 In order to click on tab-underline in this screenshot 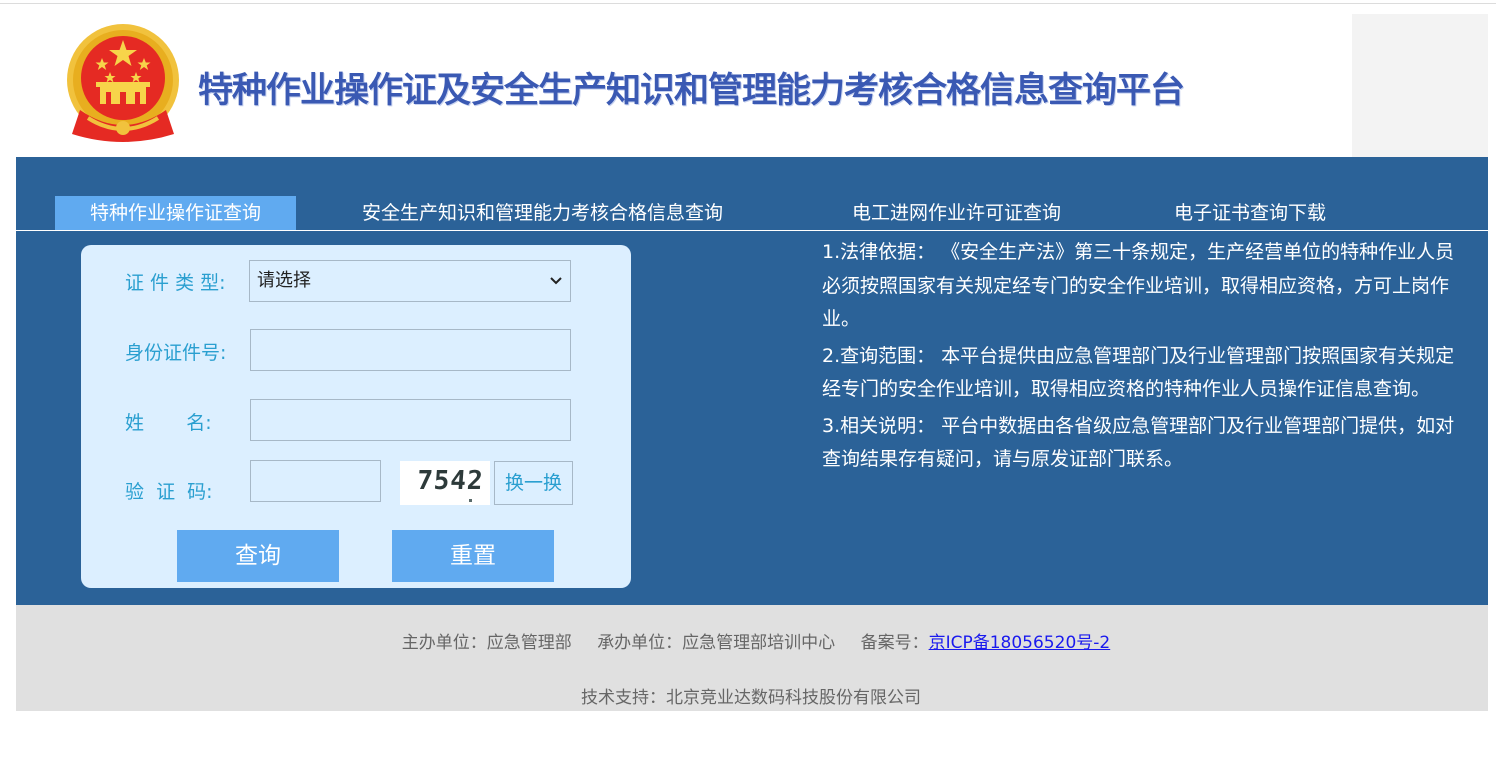, I will do `click(752, 230)`.